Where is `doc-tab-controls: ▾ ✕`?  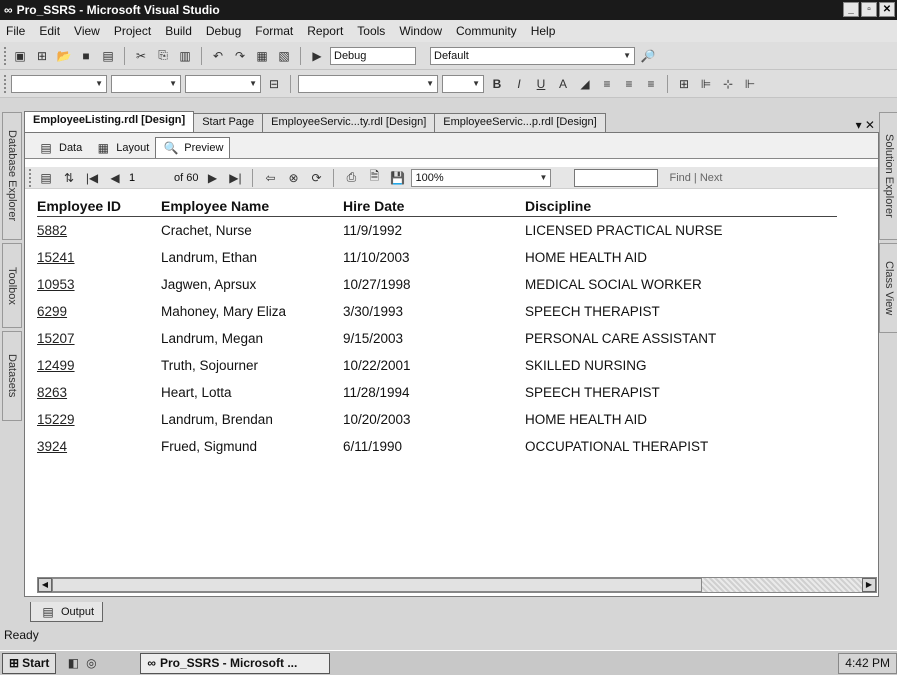 doc-tab-controls: ▾ ✕ is located at coordinates (867, 125).